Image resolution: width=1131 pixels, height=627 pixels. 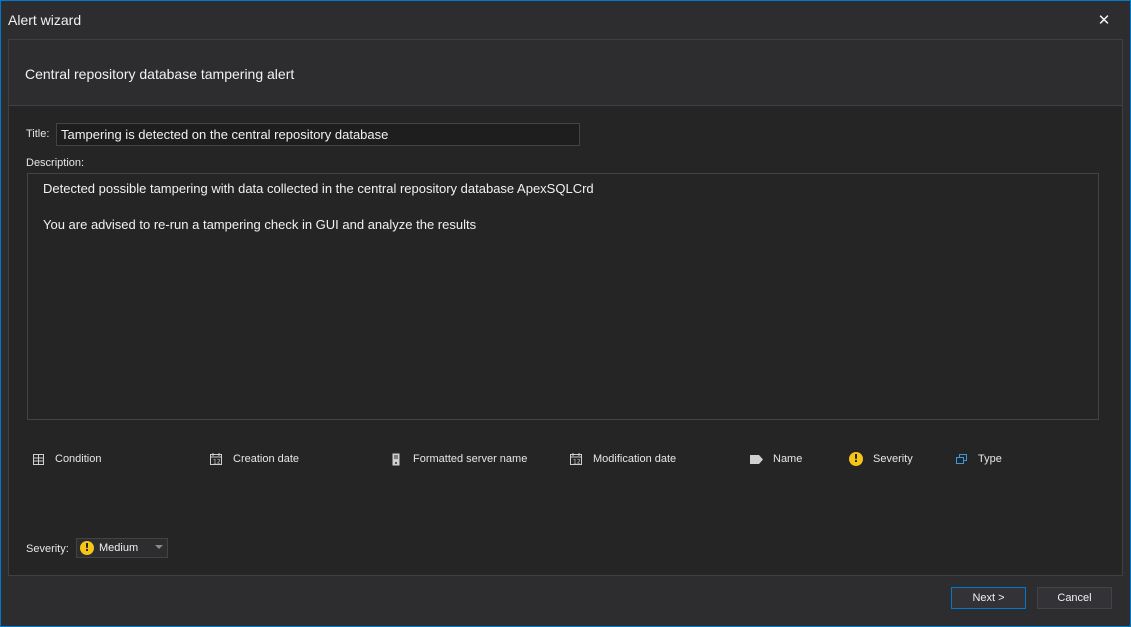 I want to click on title-label: Title:, so click(x=38, y=134).